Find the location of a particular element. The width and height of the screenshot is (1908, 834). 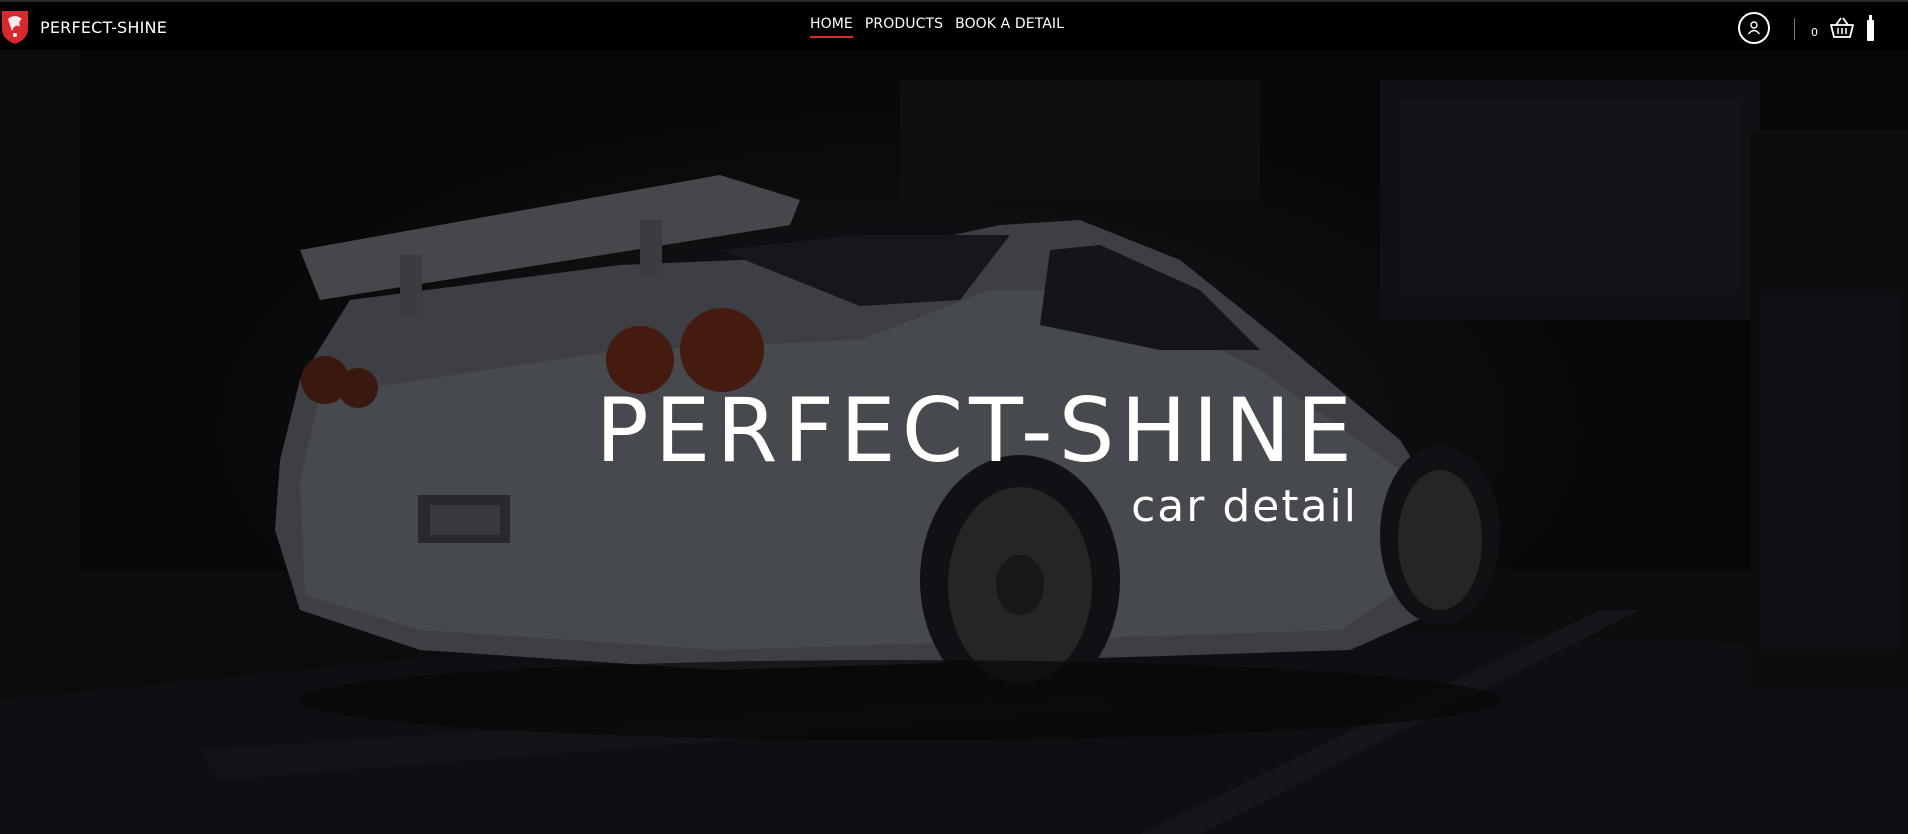

hero-headline: PERFECT-SHINE car detail is located at coordinates (954, 458).